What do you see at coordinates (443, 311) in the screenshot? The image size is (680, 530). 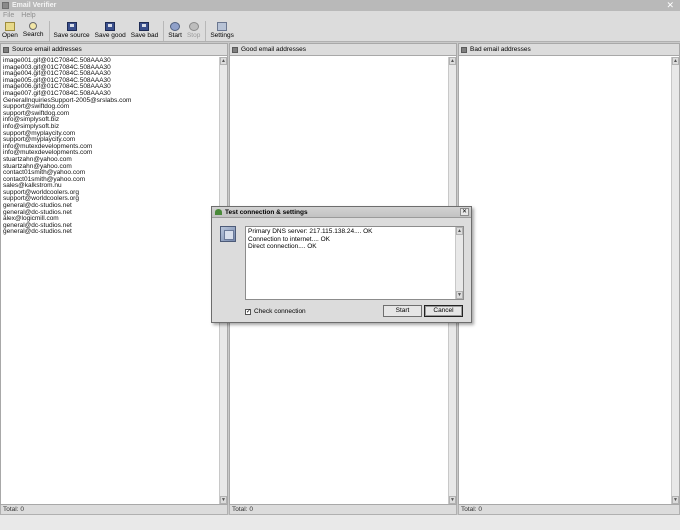 I see `dialog-cancel-button: Cancel` at bounding box center [443, 311].